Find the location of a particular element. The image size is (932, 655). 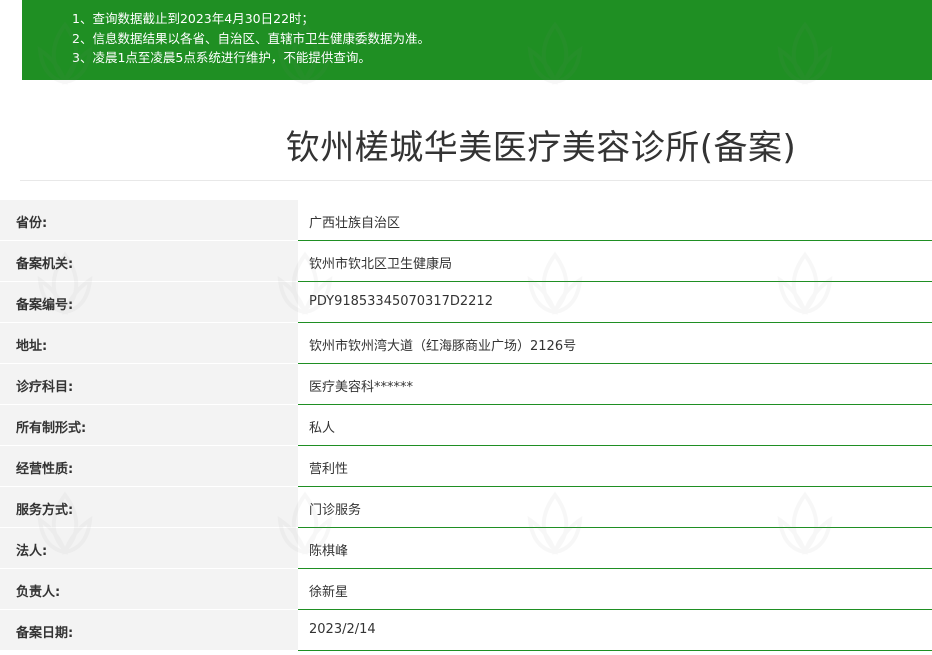

value-cell: 陈棋峰 is located at coordinates (615, 548).